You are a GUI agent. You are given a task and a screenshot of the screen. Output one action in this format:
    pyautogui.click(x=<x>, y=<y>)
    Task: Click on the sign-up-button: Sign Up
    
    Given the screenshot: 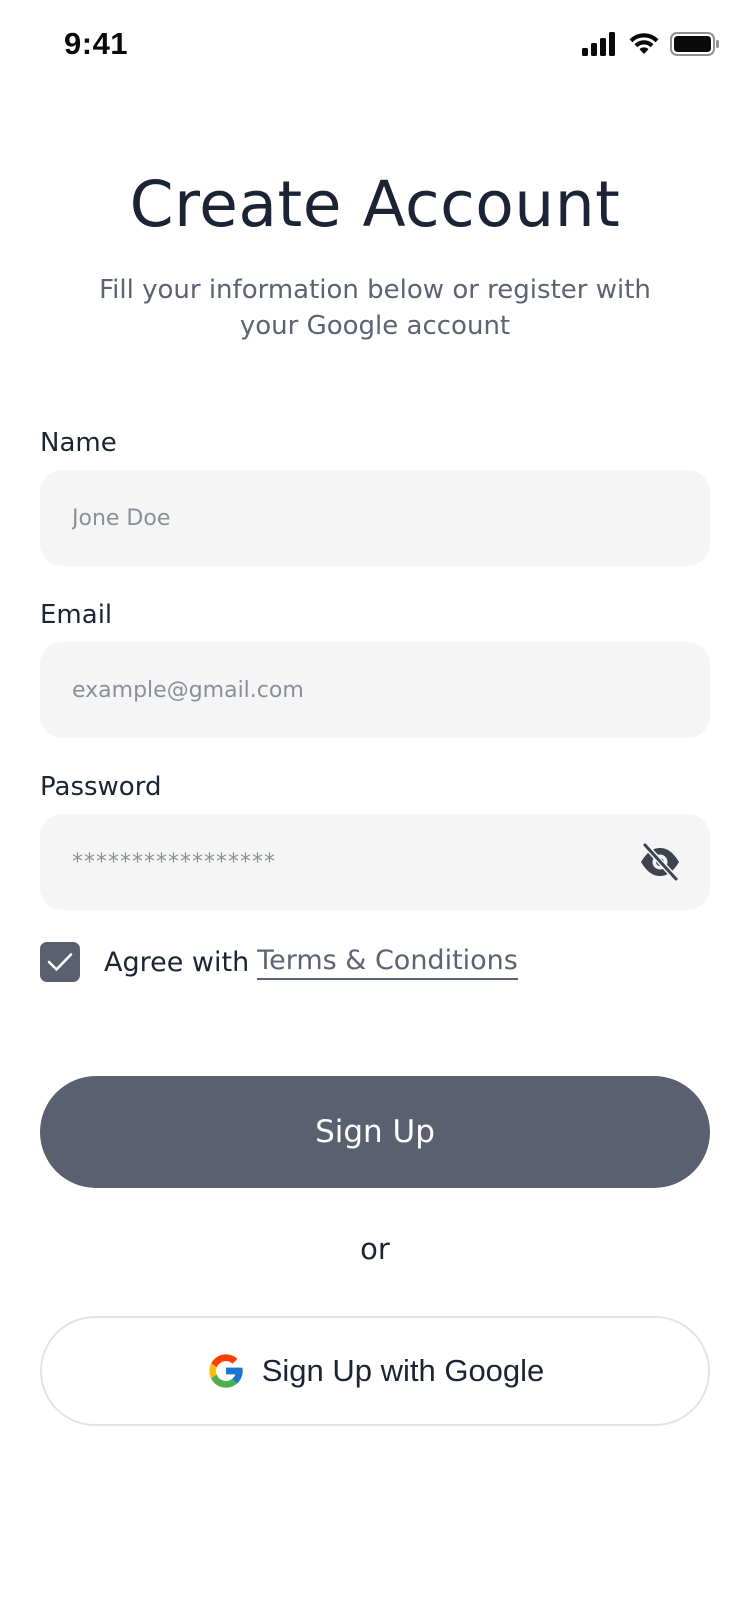 What is the action you would take?
    pyautogui.click(x=375, y=1132)
    